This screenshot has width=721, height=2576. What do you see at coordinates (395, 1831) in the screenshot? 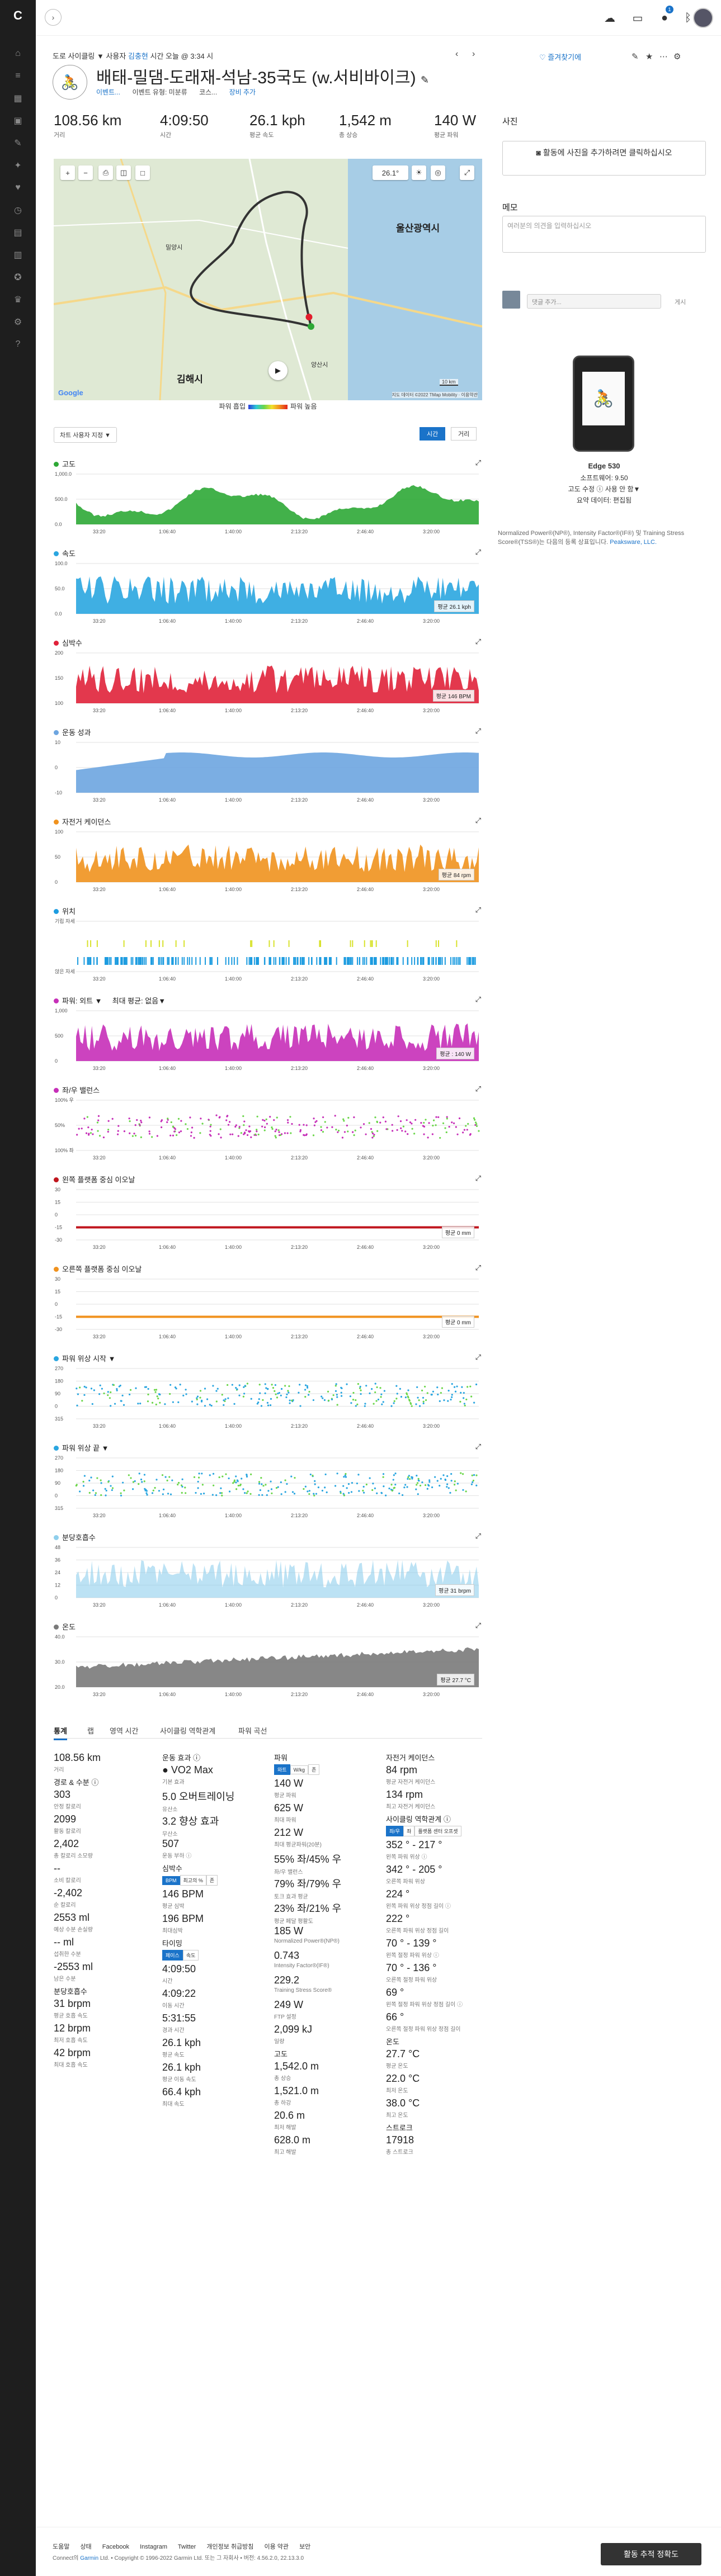
I see `unit-toggle-option: 좌/우` at bounding box center [395, 1831].